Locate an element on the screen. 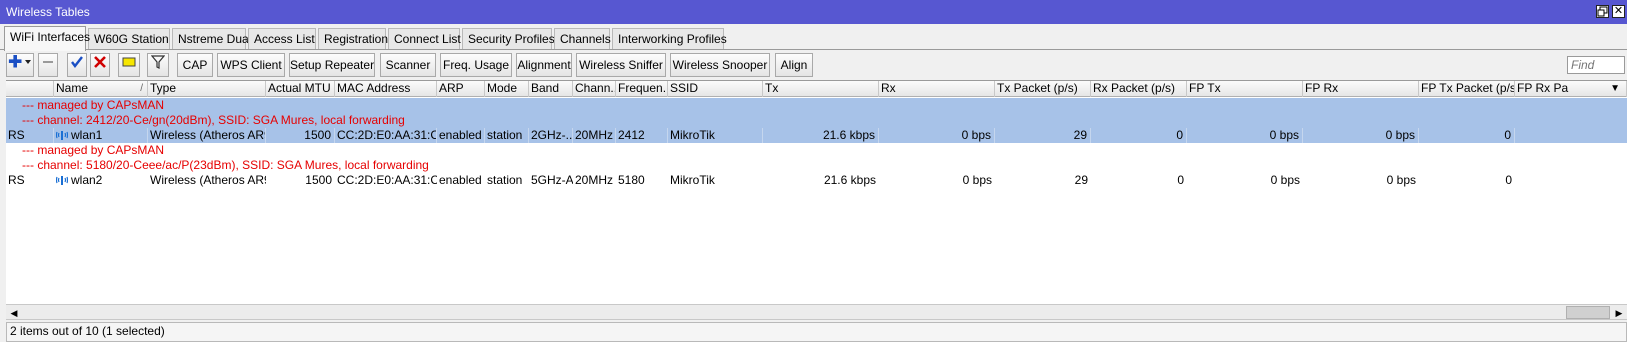 This screenshot has height=342, width=1627. columns-dropdown-icon: ▼ is located at coordinates (1615, 88).